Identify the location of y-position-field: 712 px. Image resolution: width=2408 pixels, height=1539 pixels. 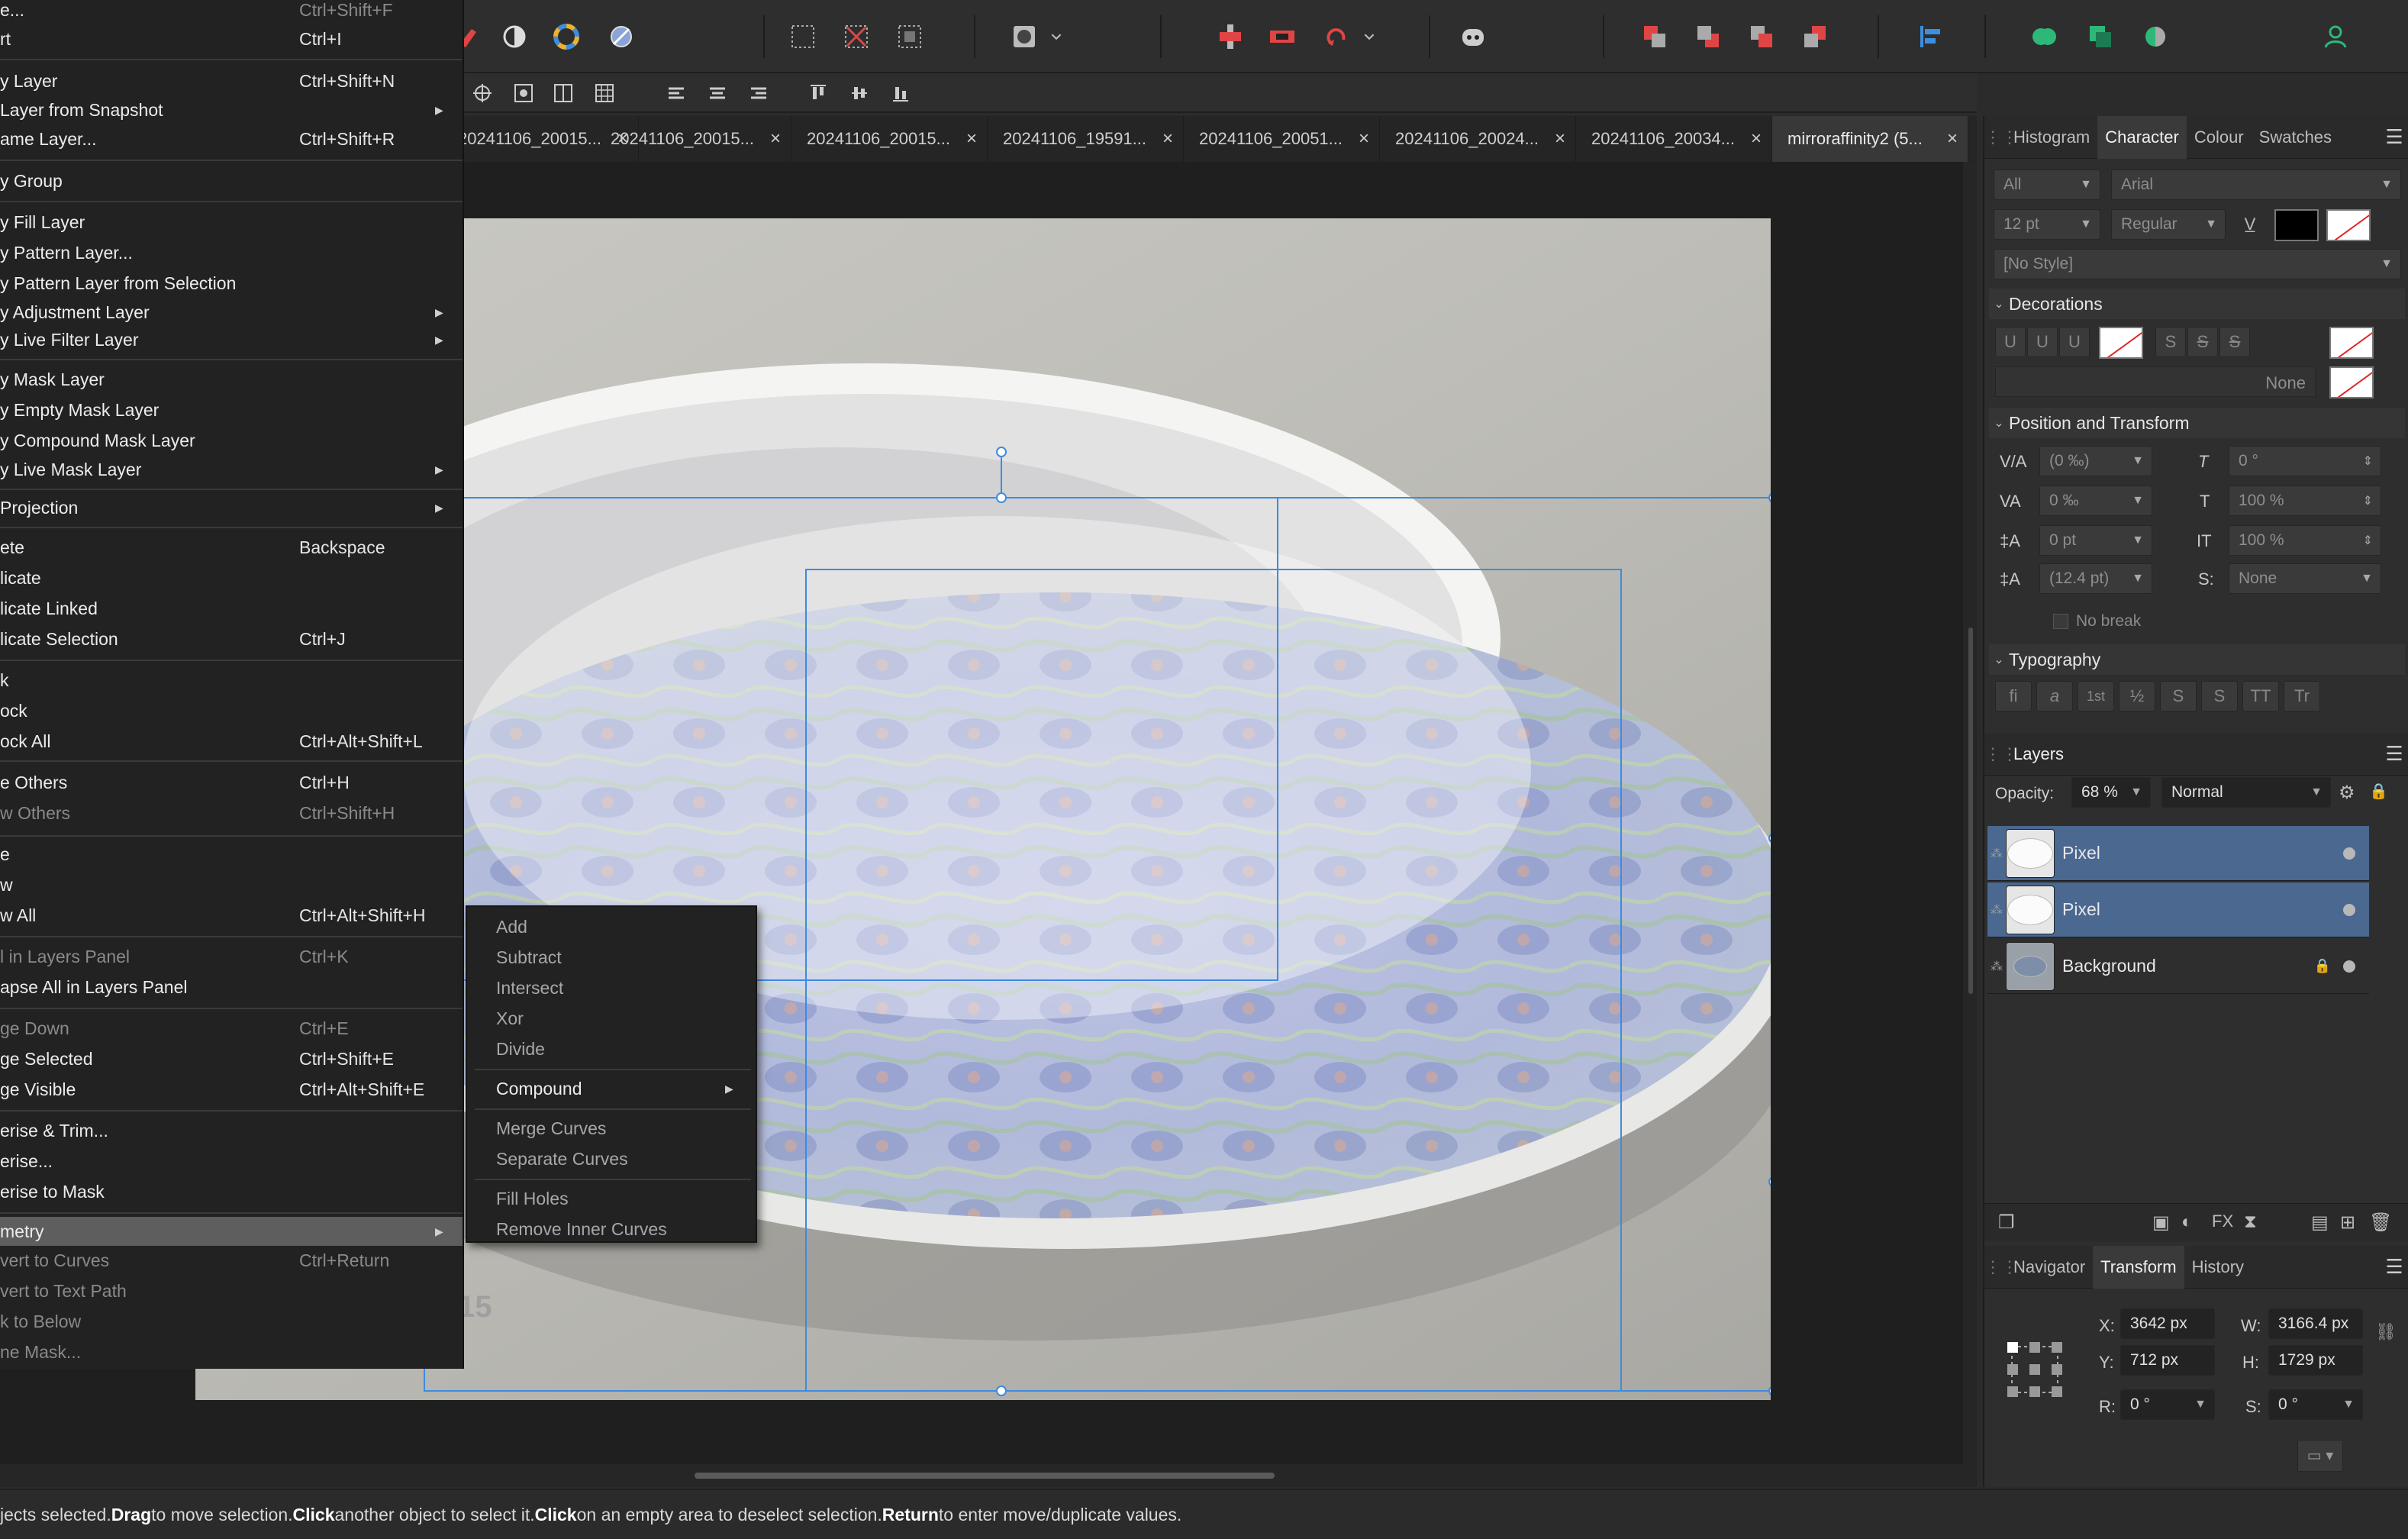
(2167, 1360).